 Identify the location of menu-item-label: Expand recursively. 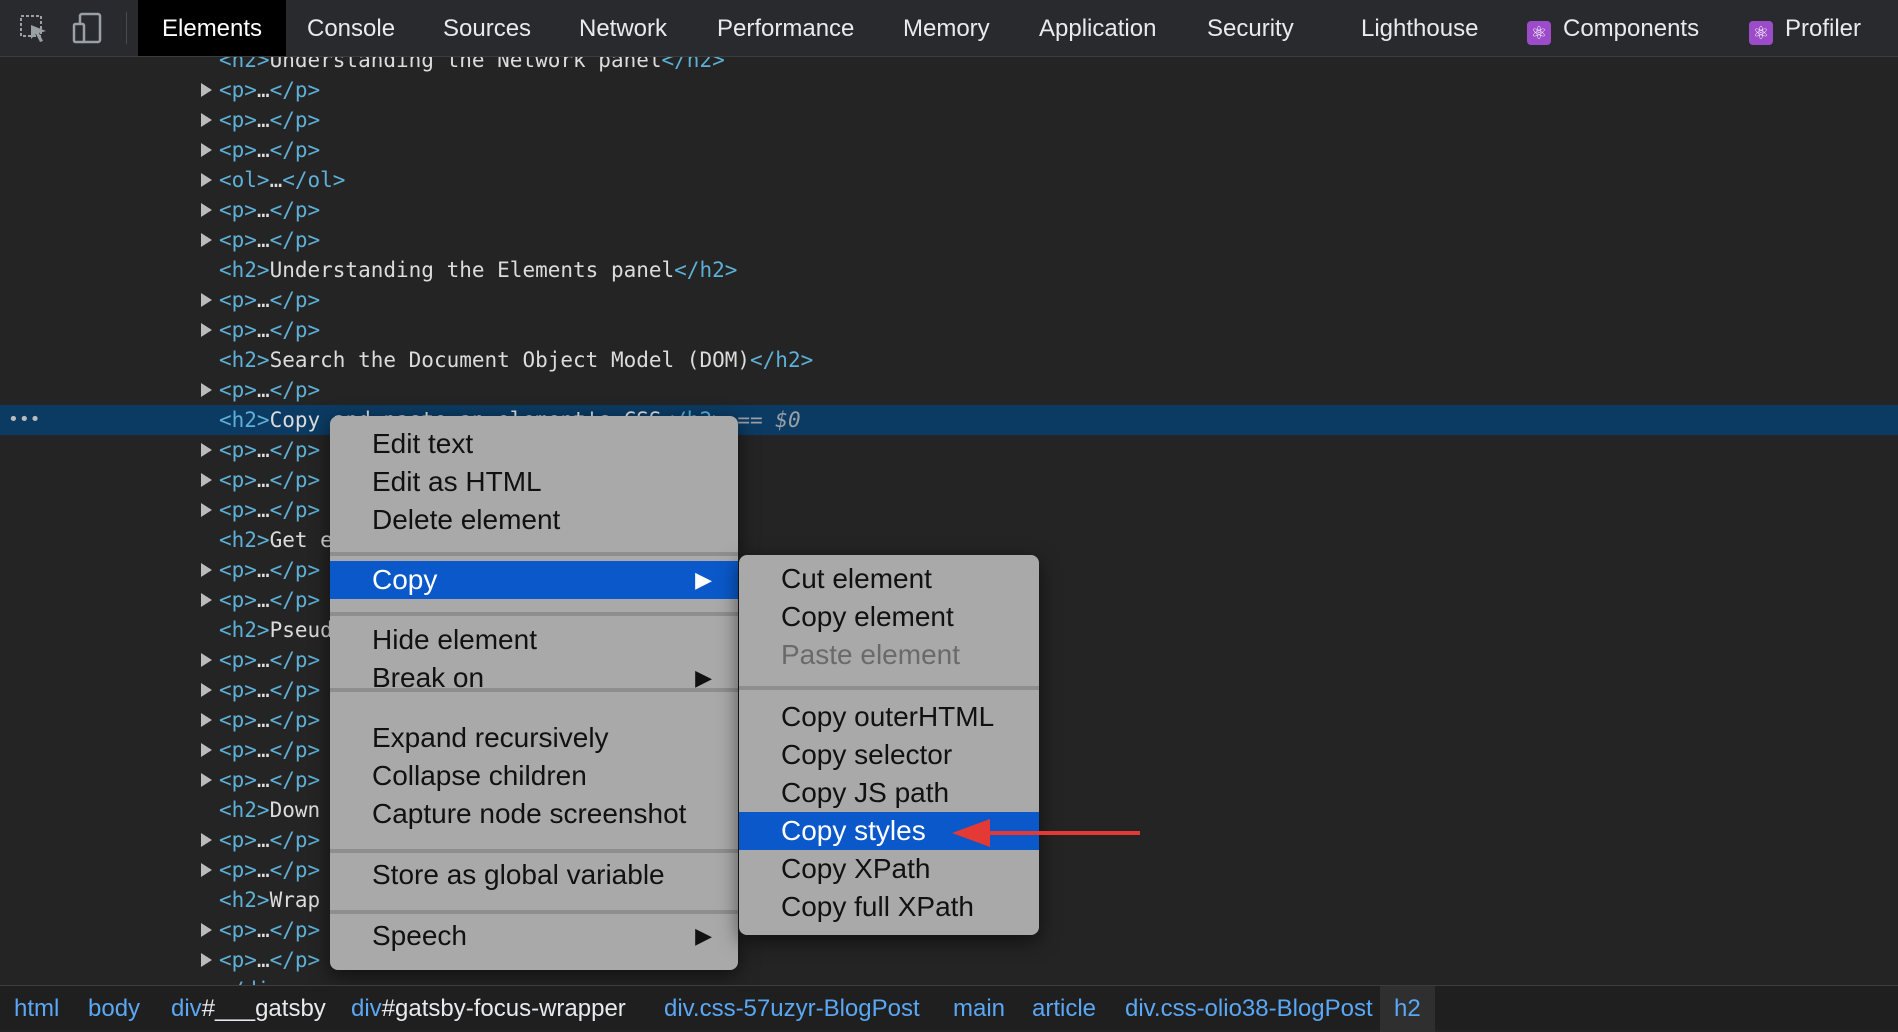
(490, 737).